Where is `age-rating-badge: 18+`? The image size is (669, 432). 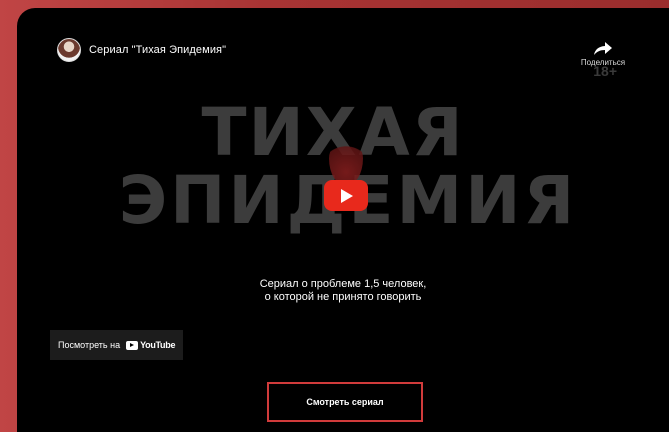
age-rating-badge: 18+ is located at coordinates (605, 71).